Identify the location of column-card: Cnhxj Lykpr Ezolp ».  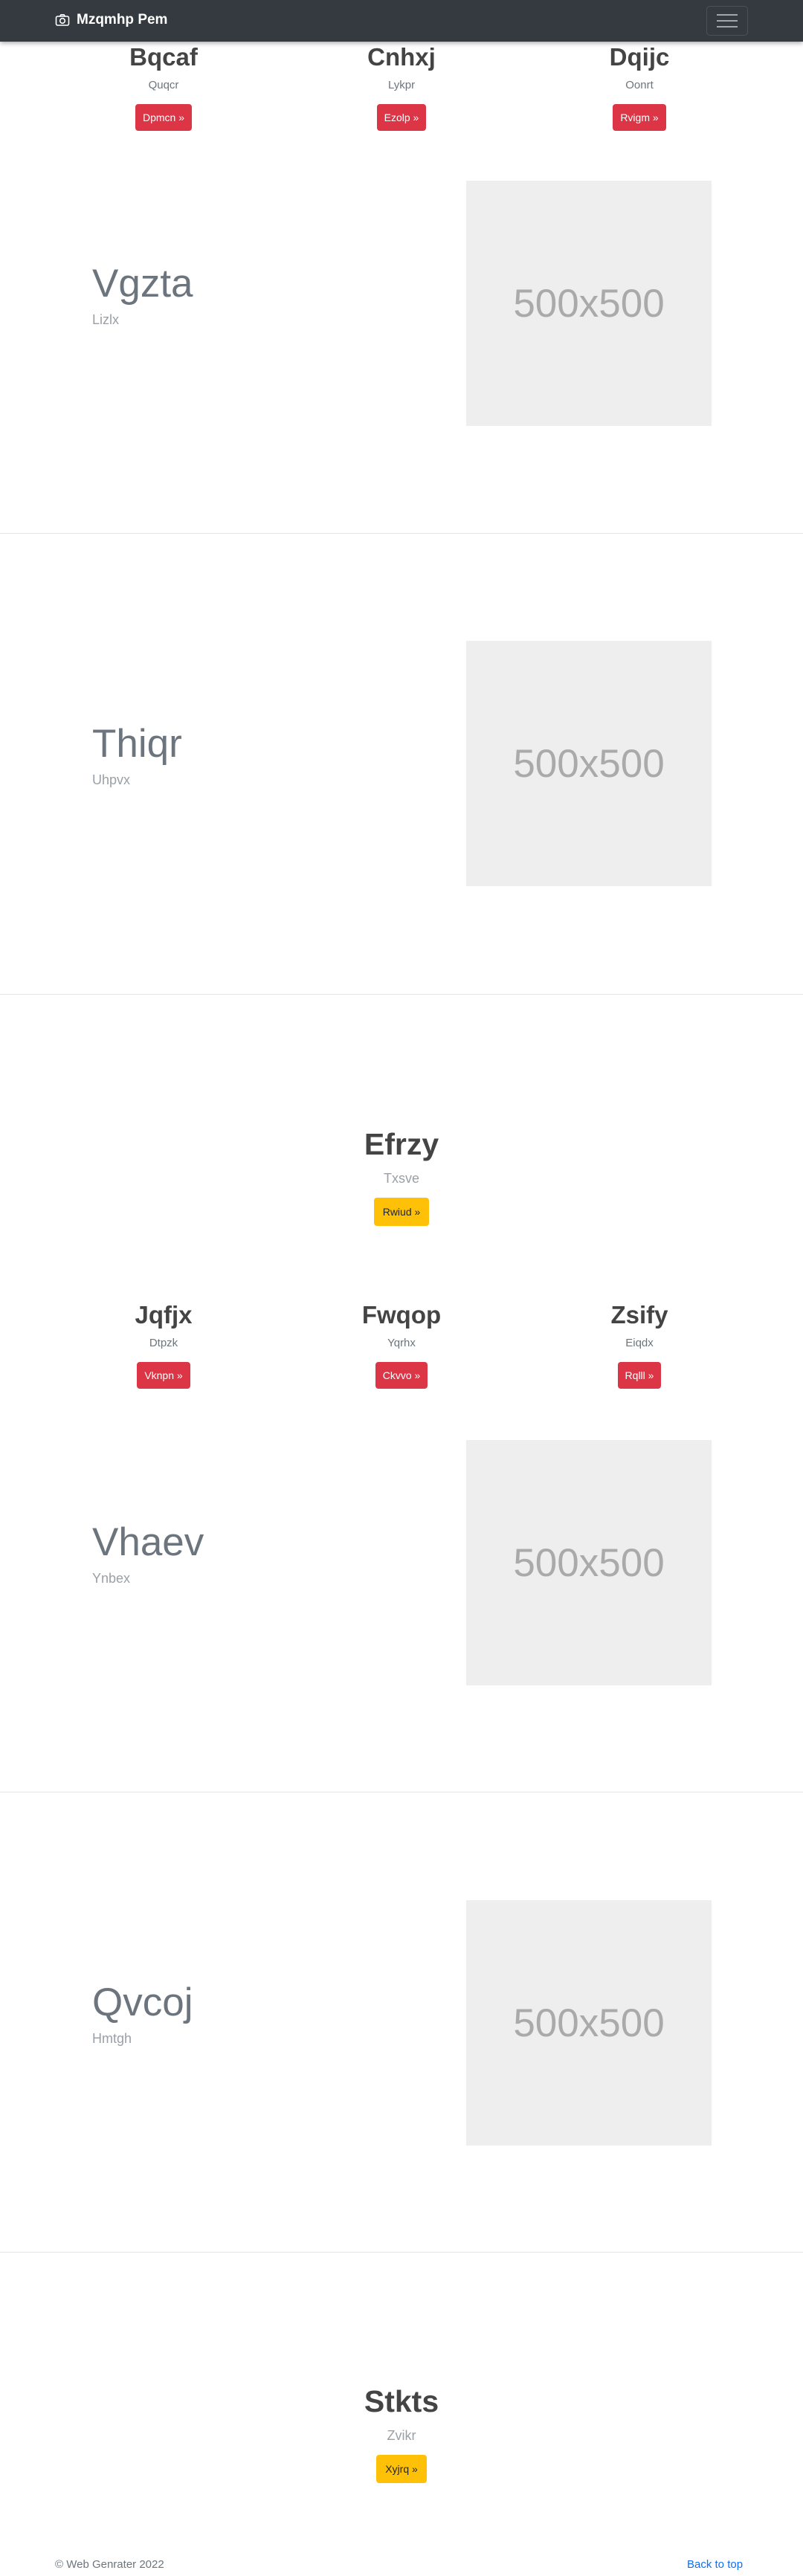
(401, 86).